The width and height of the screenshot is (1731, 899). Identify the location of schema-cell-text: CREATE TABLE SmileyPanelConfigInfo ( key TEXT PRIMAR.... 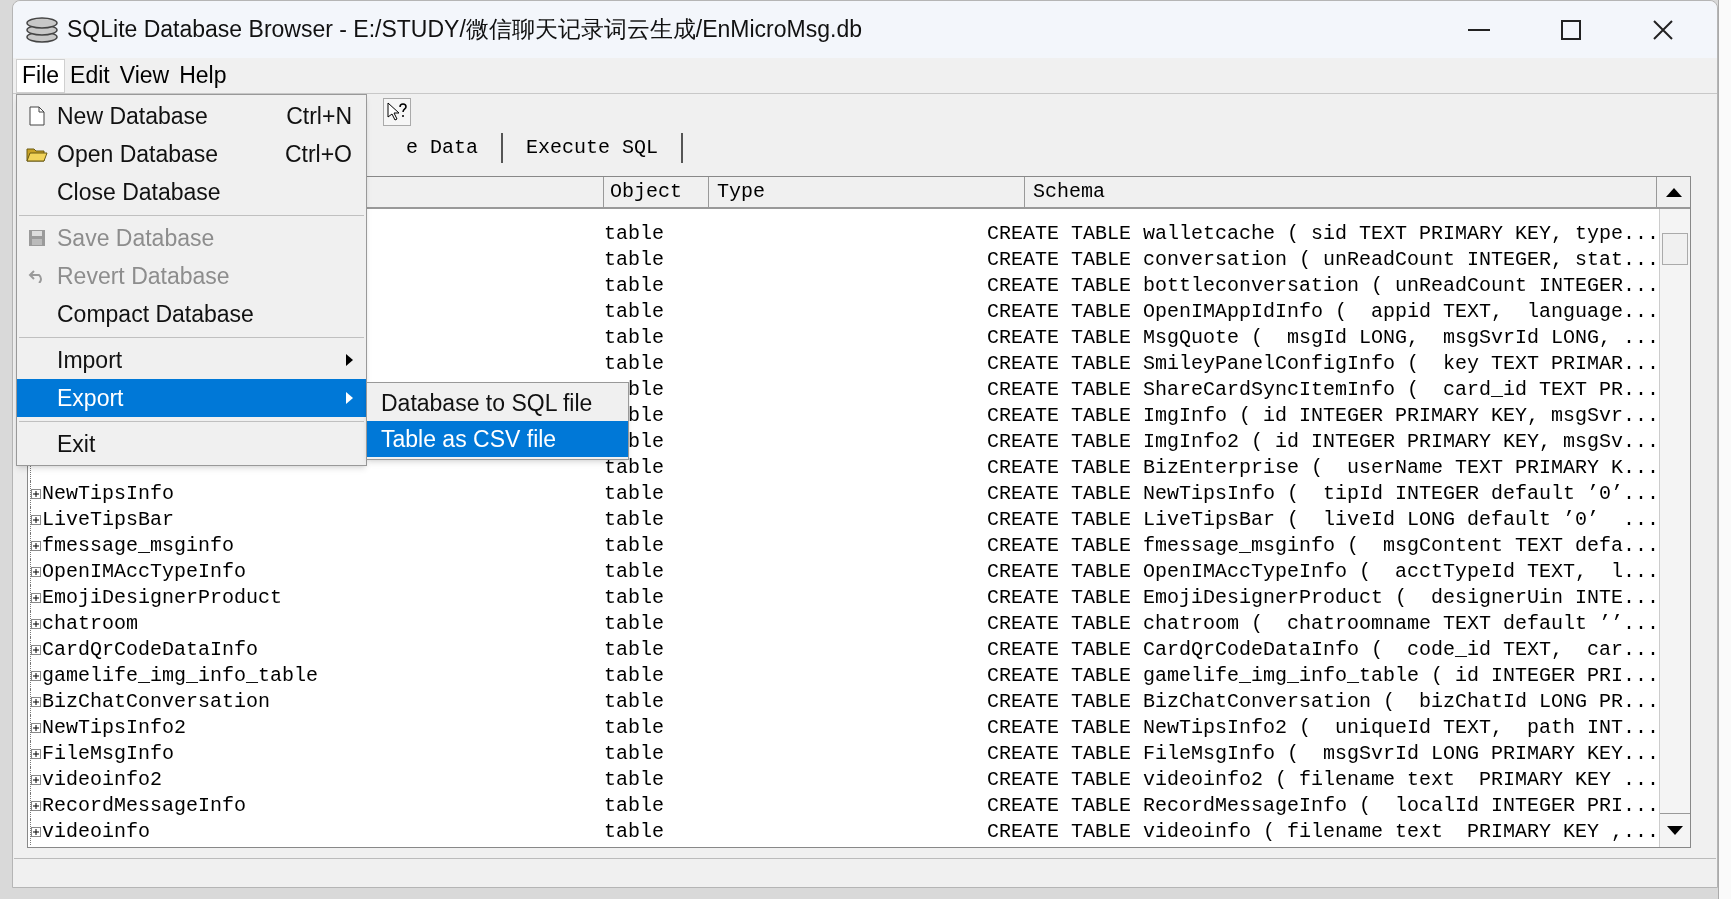
(1323, 364).